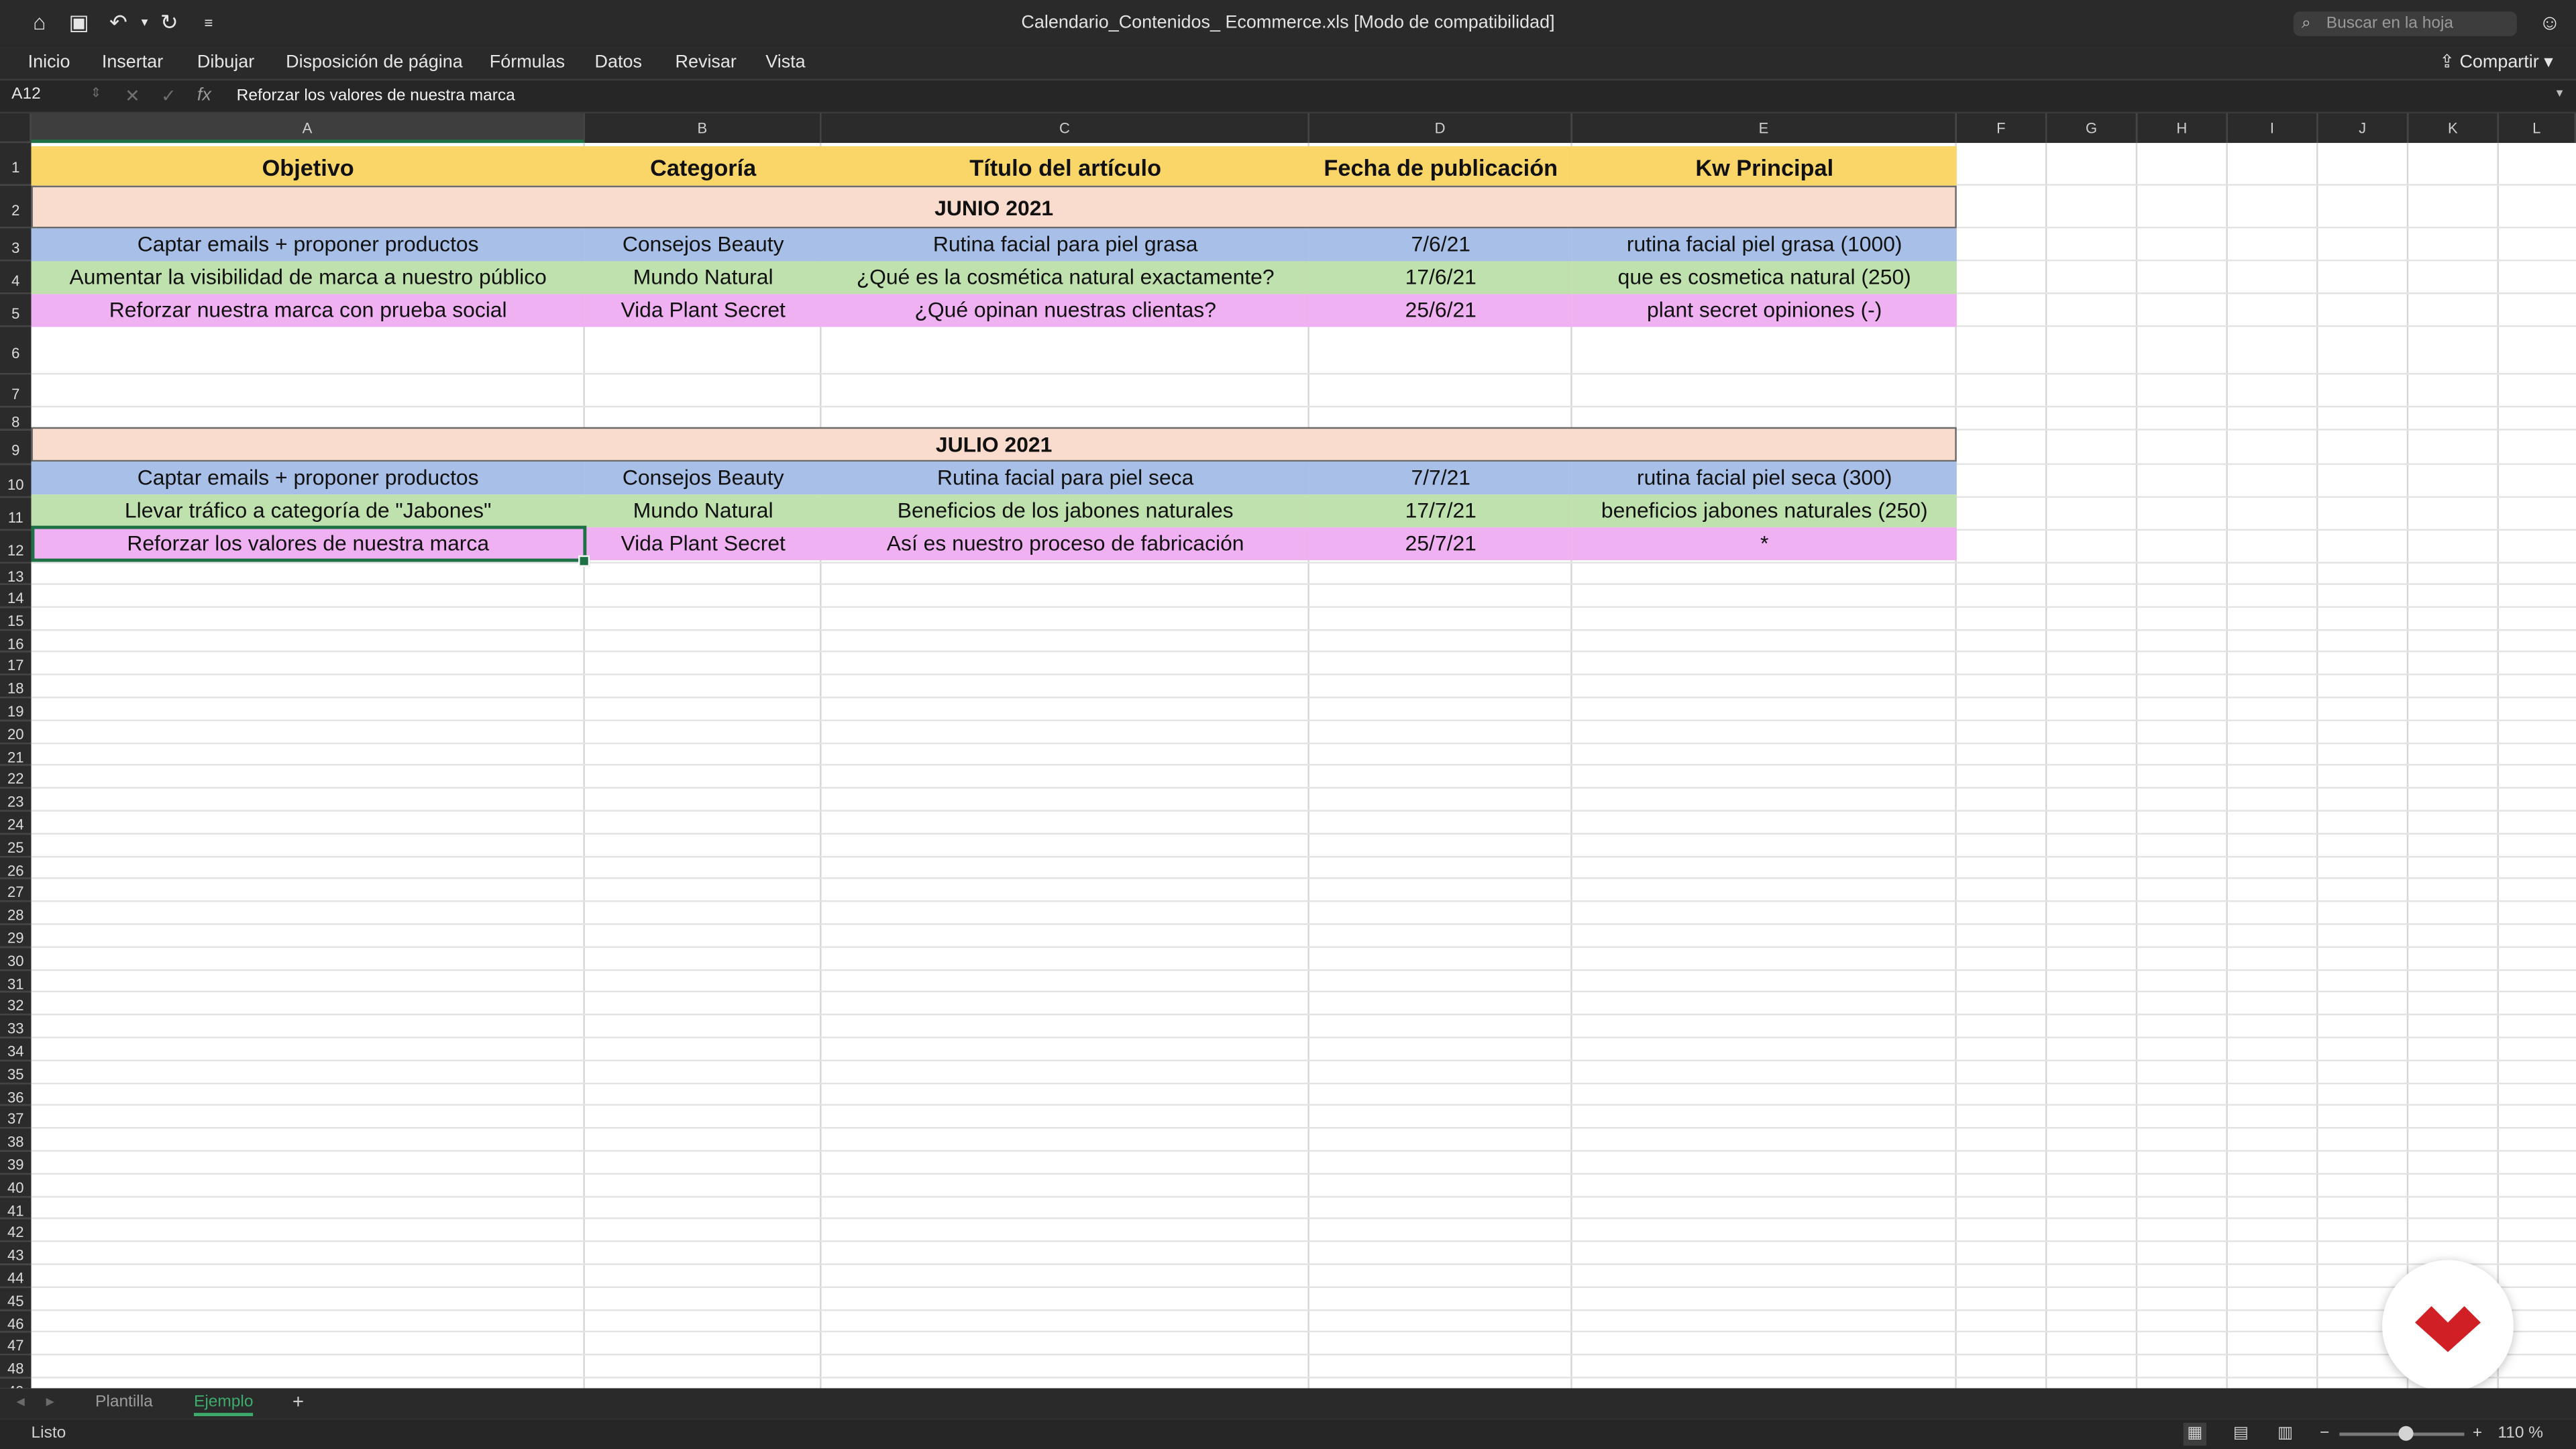 The width and height of the screenshot is (2576, 1449). What do you see at coordinates (16, 547) in the screenshot?
I see `row-header: 12` at bounding box center [16, 547].